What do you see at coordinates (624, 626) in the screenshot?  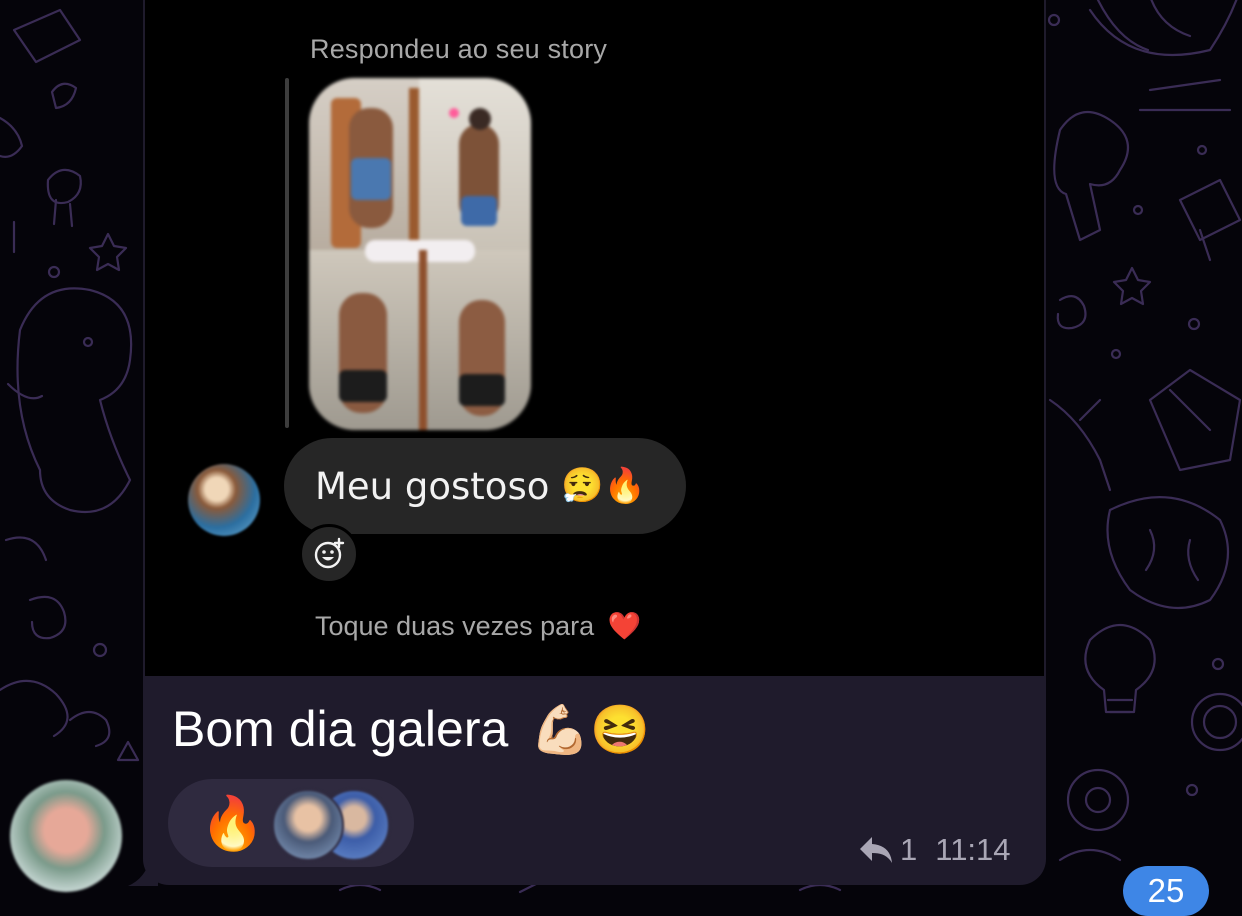 I see `heart-icon: ❤️` at bounding box center [624, 626].